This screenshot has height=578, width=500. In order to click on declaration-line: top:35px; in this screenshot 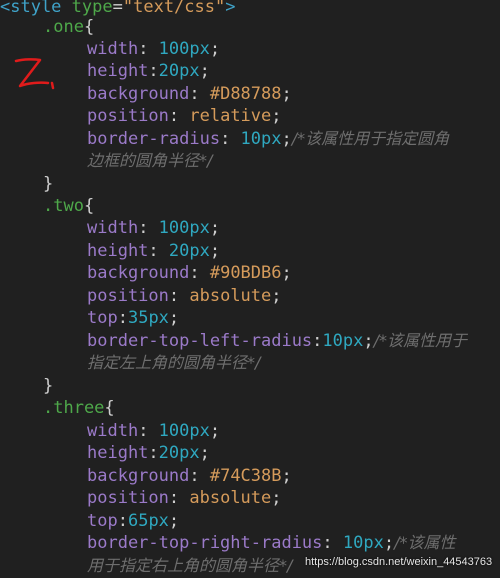, I will do `click(133, 318)`.